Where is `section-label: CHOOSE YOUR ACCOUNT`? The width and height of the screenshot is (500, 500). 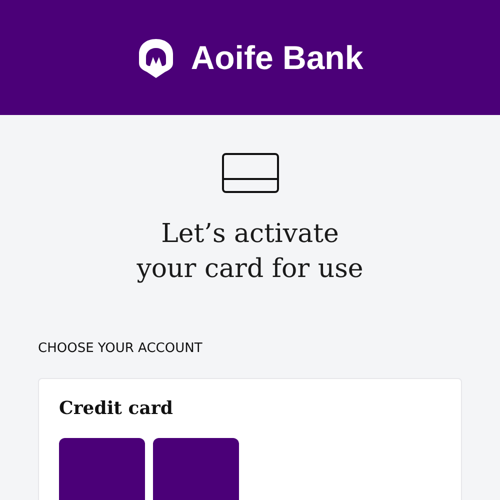 section-label: CHOOSE YOUR ACCOUNT is located at coordinates (121, 349).